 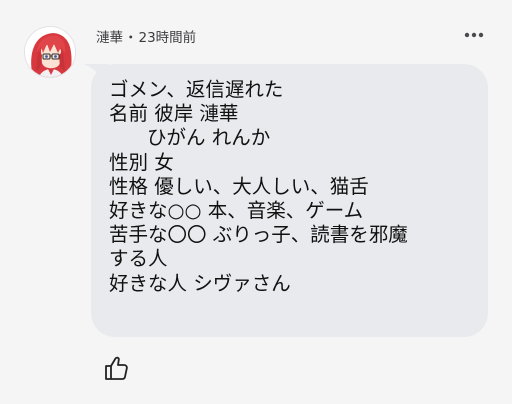 I want to click on more-dots-icon, so click(x=474, y=35).